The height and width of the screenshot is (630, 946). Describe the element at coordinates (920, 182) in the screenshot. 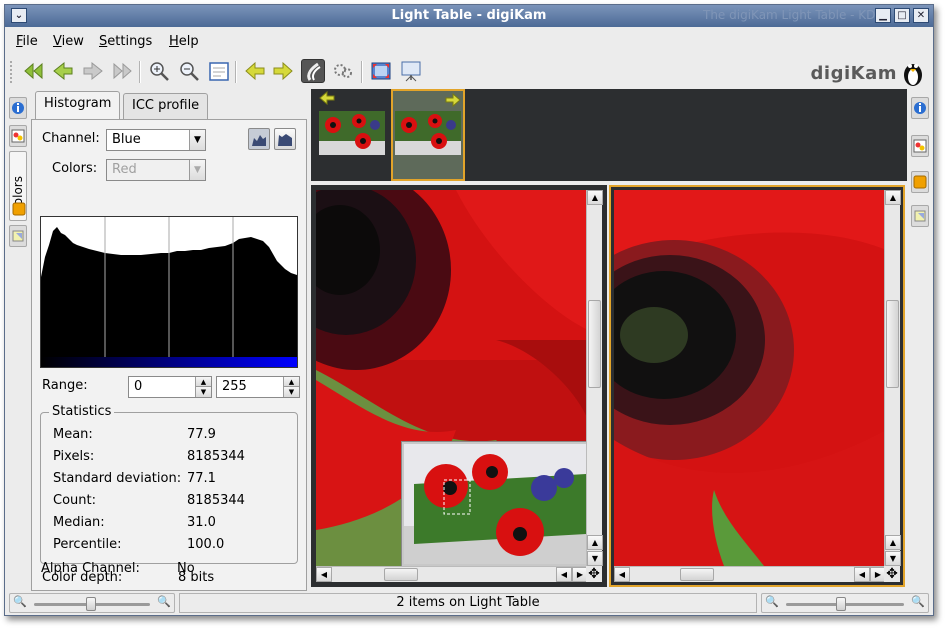

I see `colors-tab-icon` at that location.